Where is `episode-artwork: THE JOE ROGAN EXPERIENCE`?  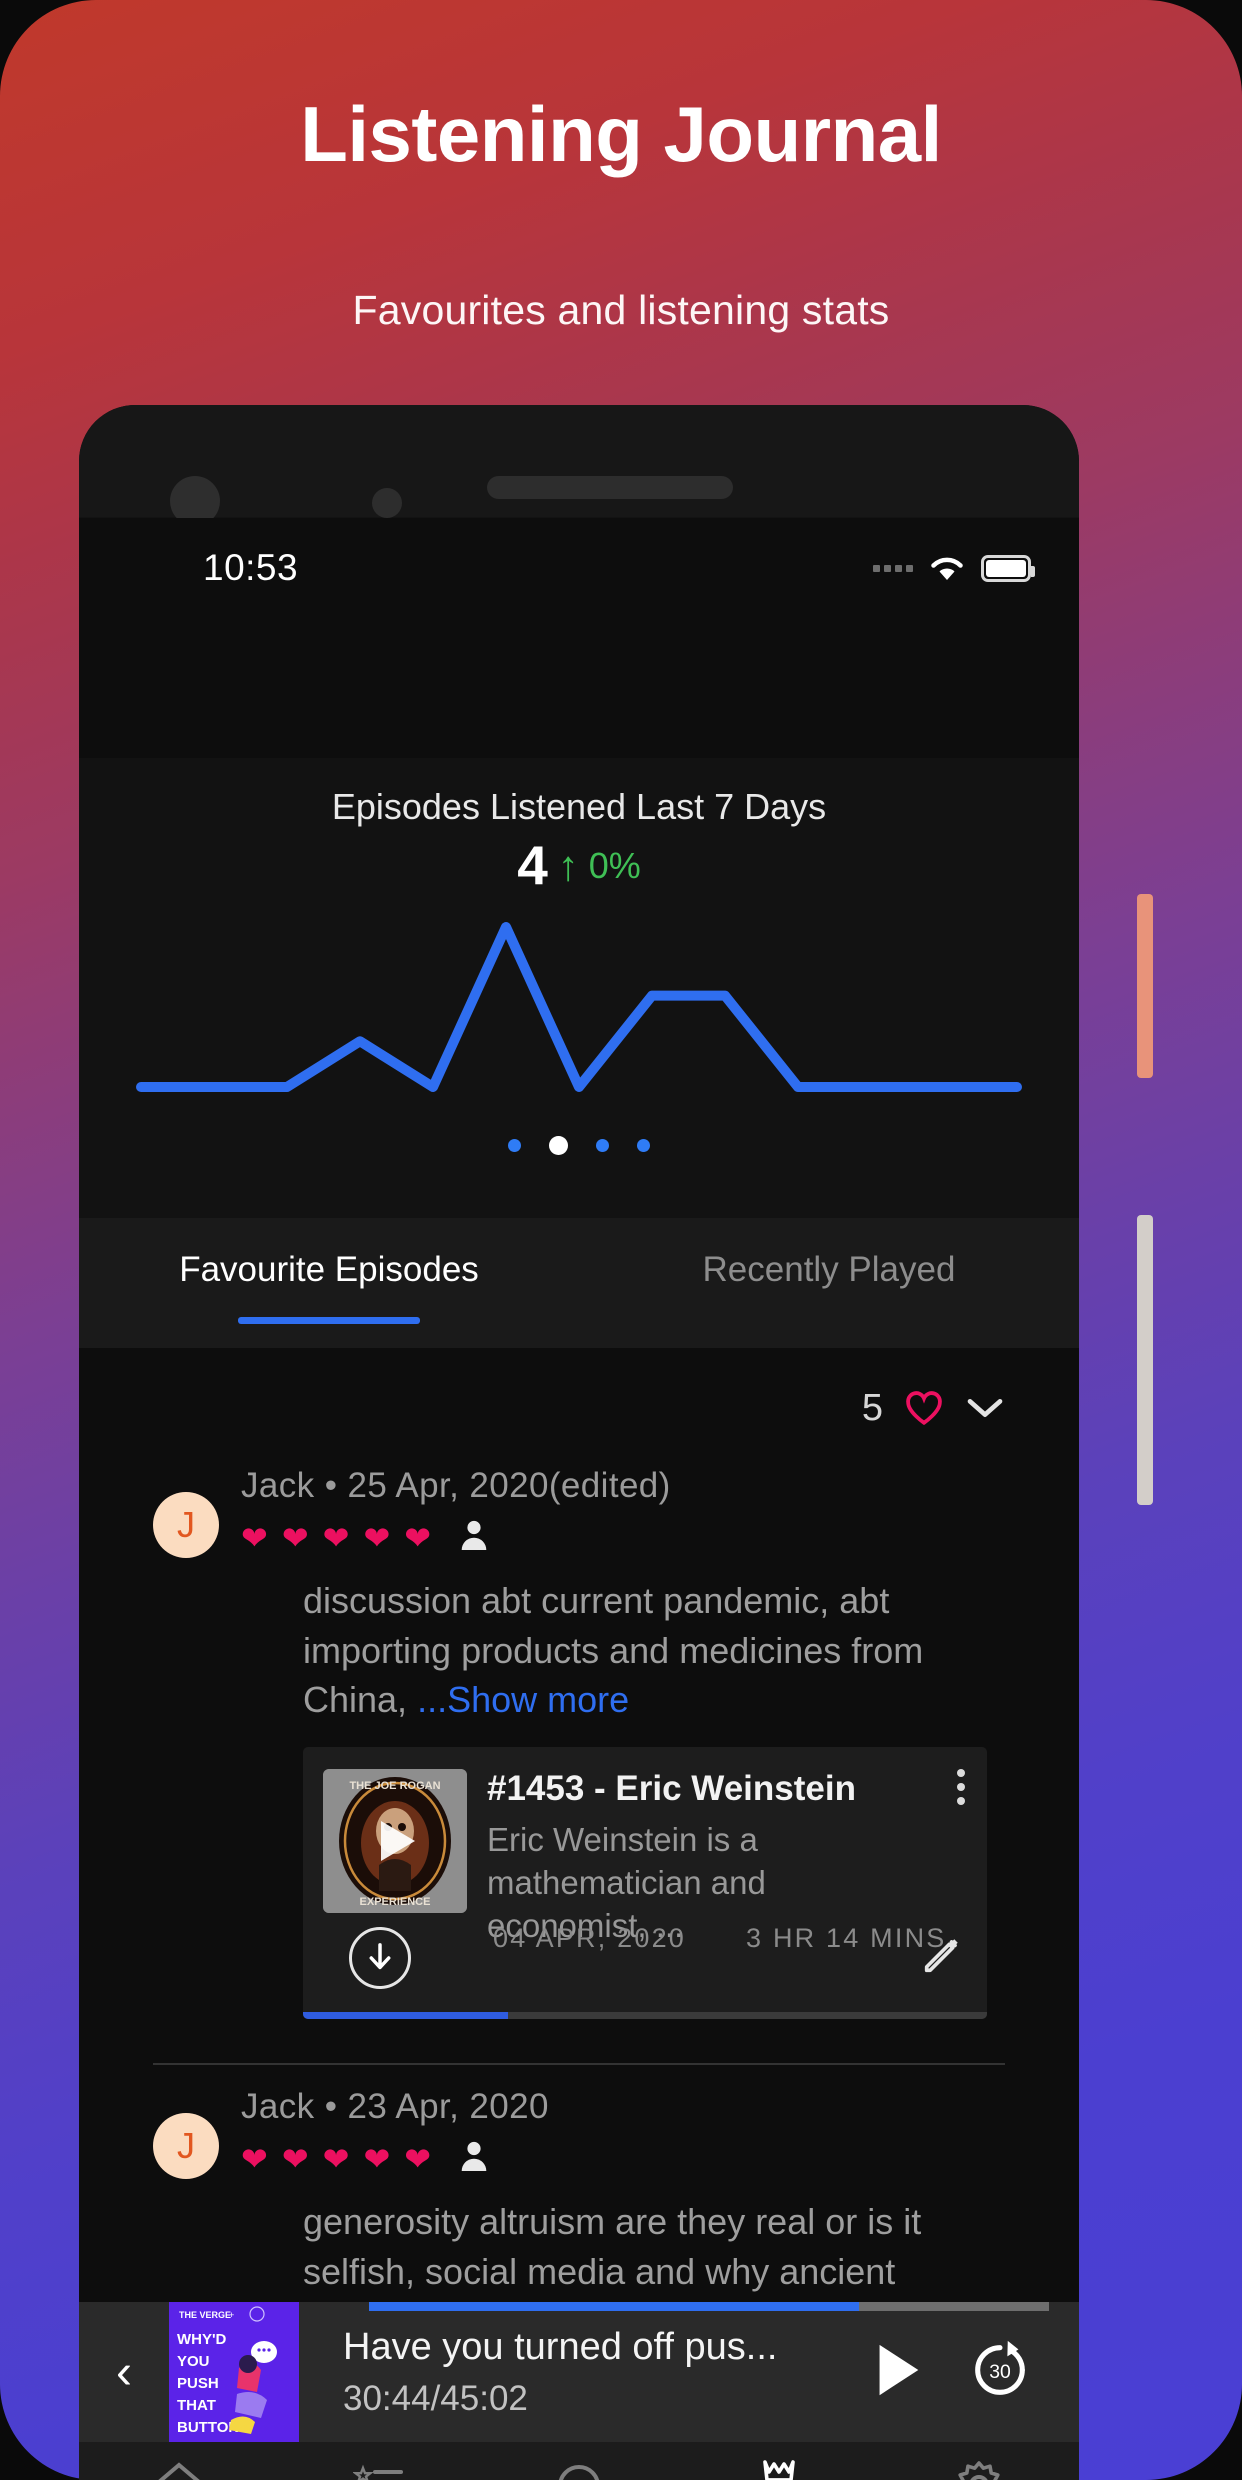
episode-artwork: THE JOE ROGAN EXPERIENCE is located at coordinates (395, 1841).